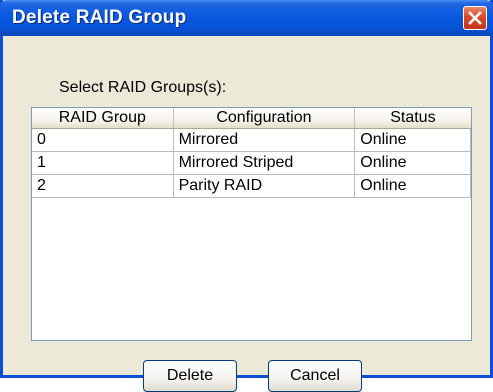 The height and width of the screenshot is (392, 493). I want to click on close-icon, so click(475, 18).